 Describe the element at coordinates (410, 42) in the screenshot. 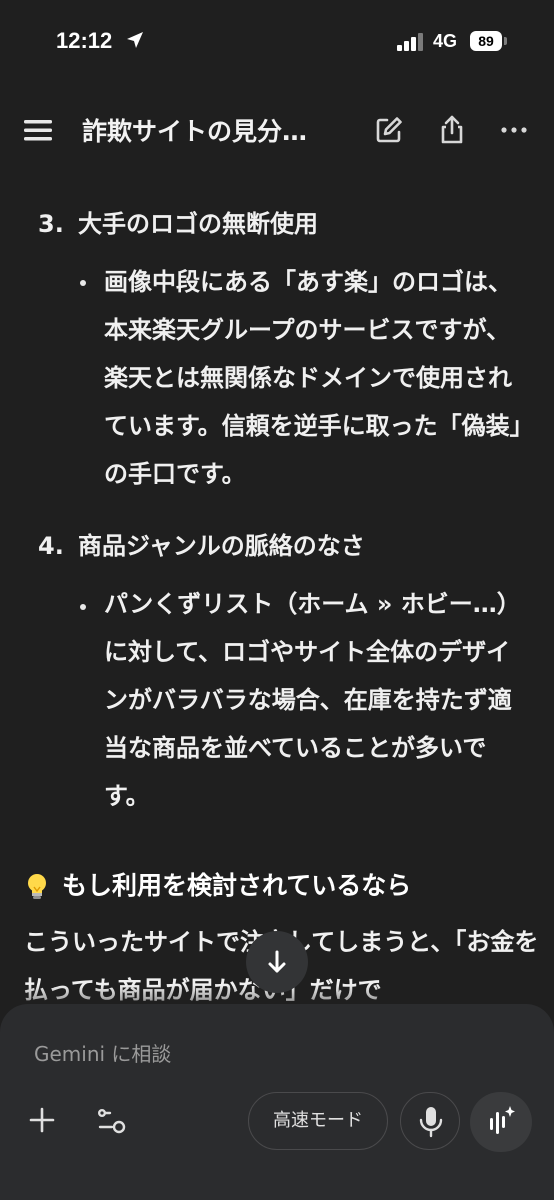

I see `cellular-signal-icon` at that location.